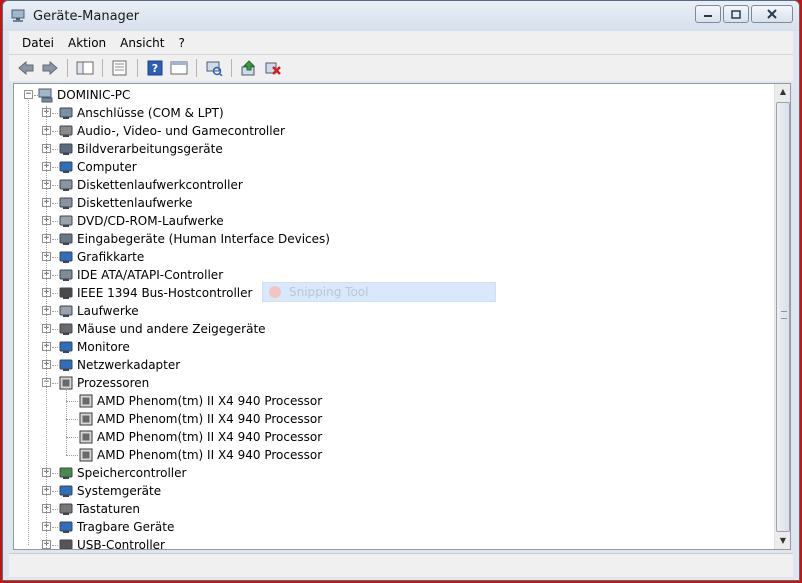 The height and width of the screenshot is (583, 802). I want to click on window-controls, so click(744, 14).